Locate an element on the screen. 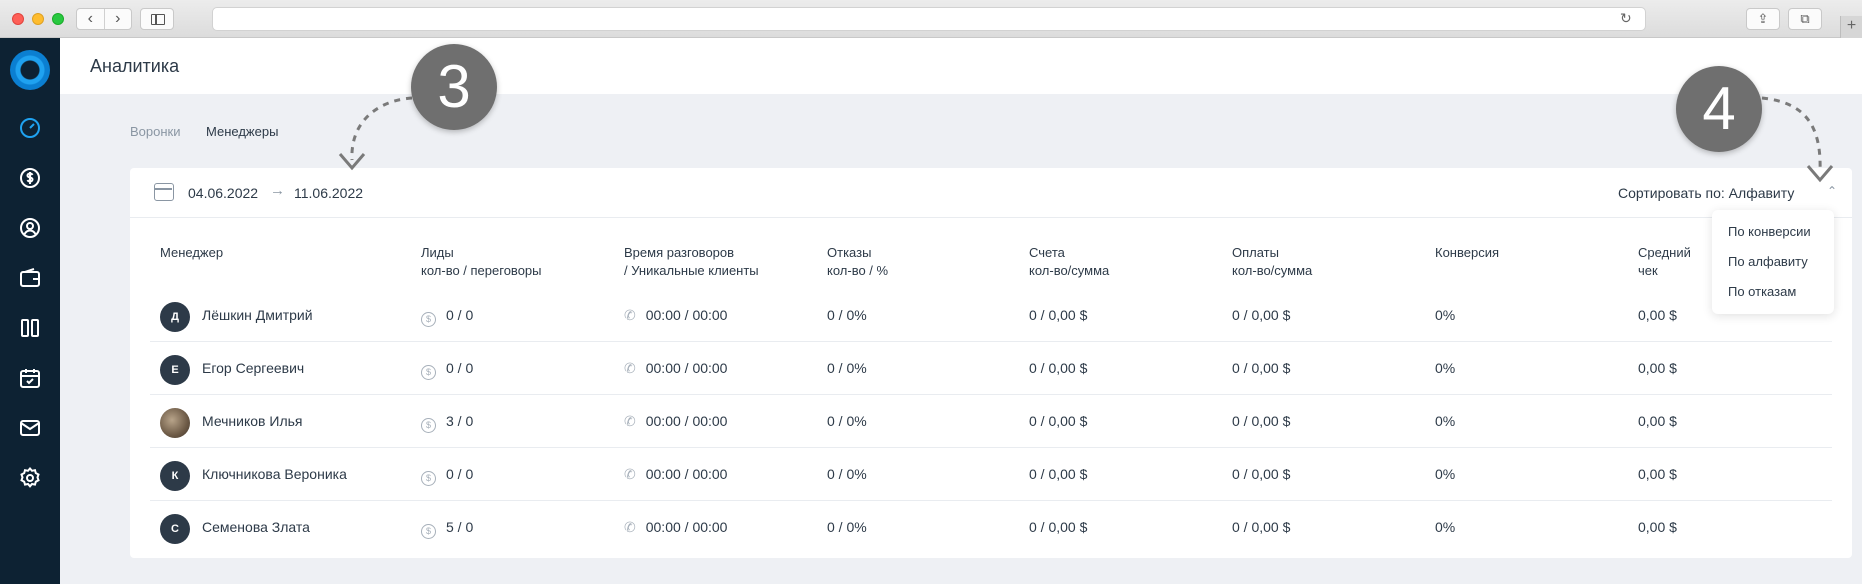 This screenshot has width=1862, height=584. annotation-badge-4: 4 is located at coordinates (1719, 109).